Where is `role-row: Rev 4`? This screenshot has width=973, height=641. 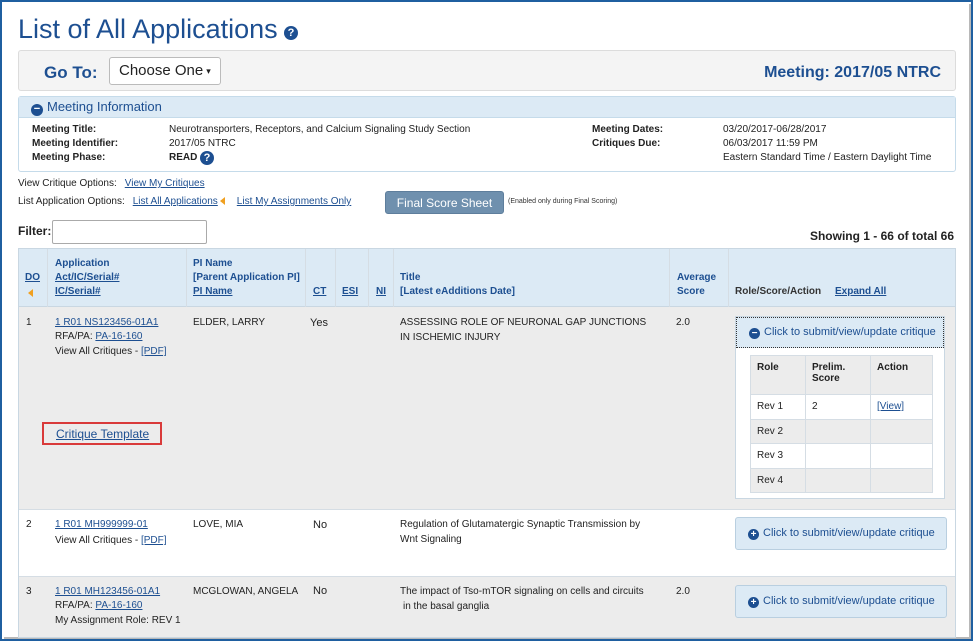 role-row: Rev 4 is located at coordinates (841, 480).